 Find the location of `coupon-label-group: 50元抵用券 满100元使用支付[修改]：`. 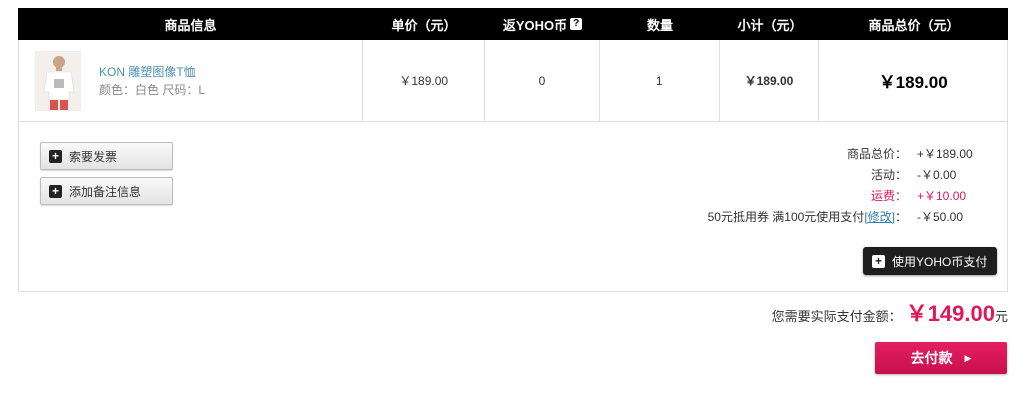

coupon-label-group: 50元抵用券 满100元使用支付[修改]： is located at coordinates (807, 217).